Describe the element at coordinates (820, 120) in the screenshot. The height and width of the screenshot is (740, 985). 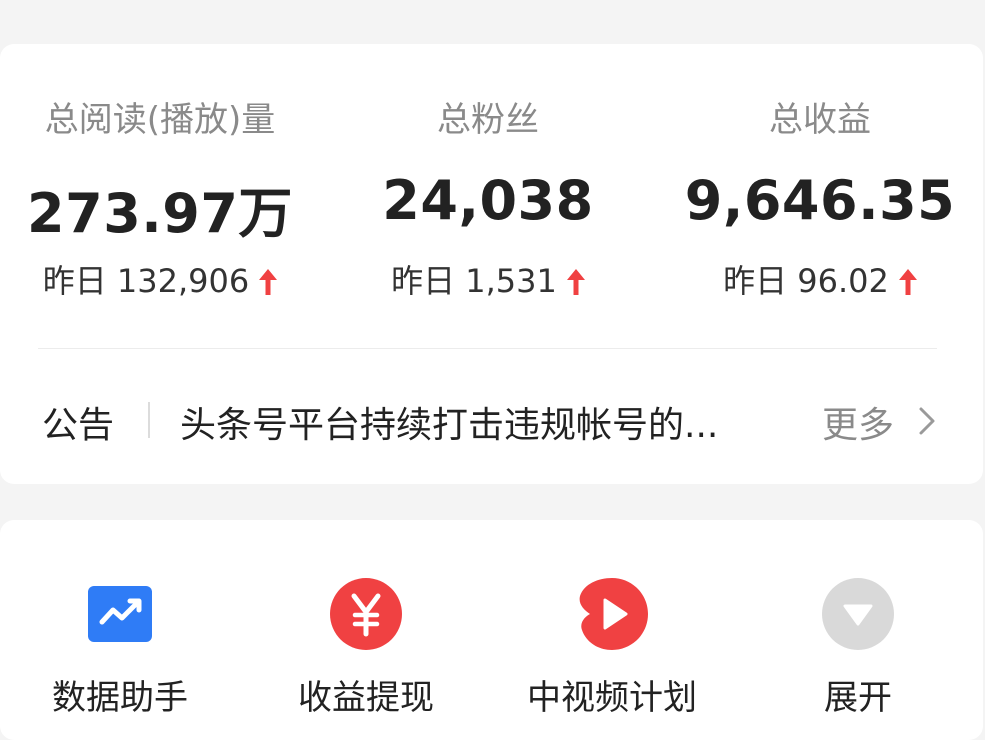
I see `stat-label: 总收益` at that location.